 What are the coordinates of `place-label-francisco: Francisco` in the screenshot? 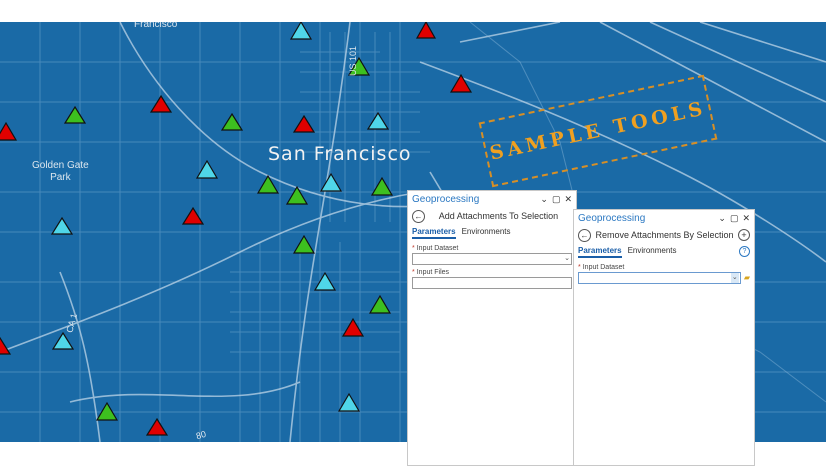 It's located at (156, 26).